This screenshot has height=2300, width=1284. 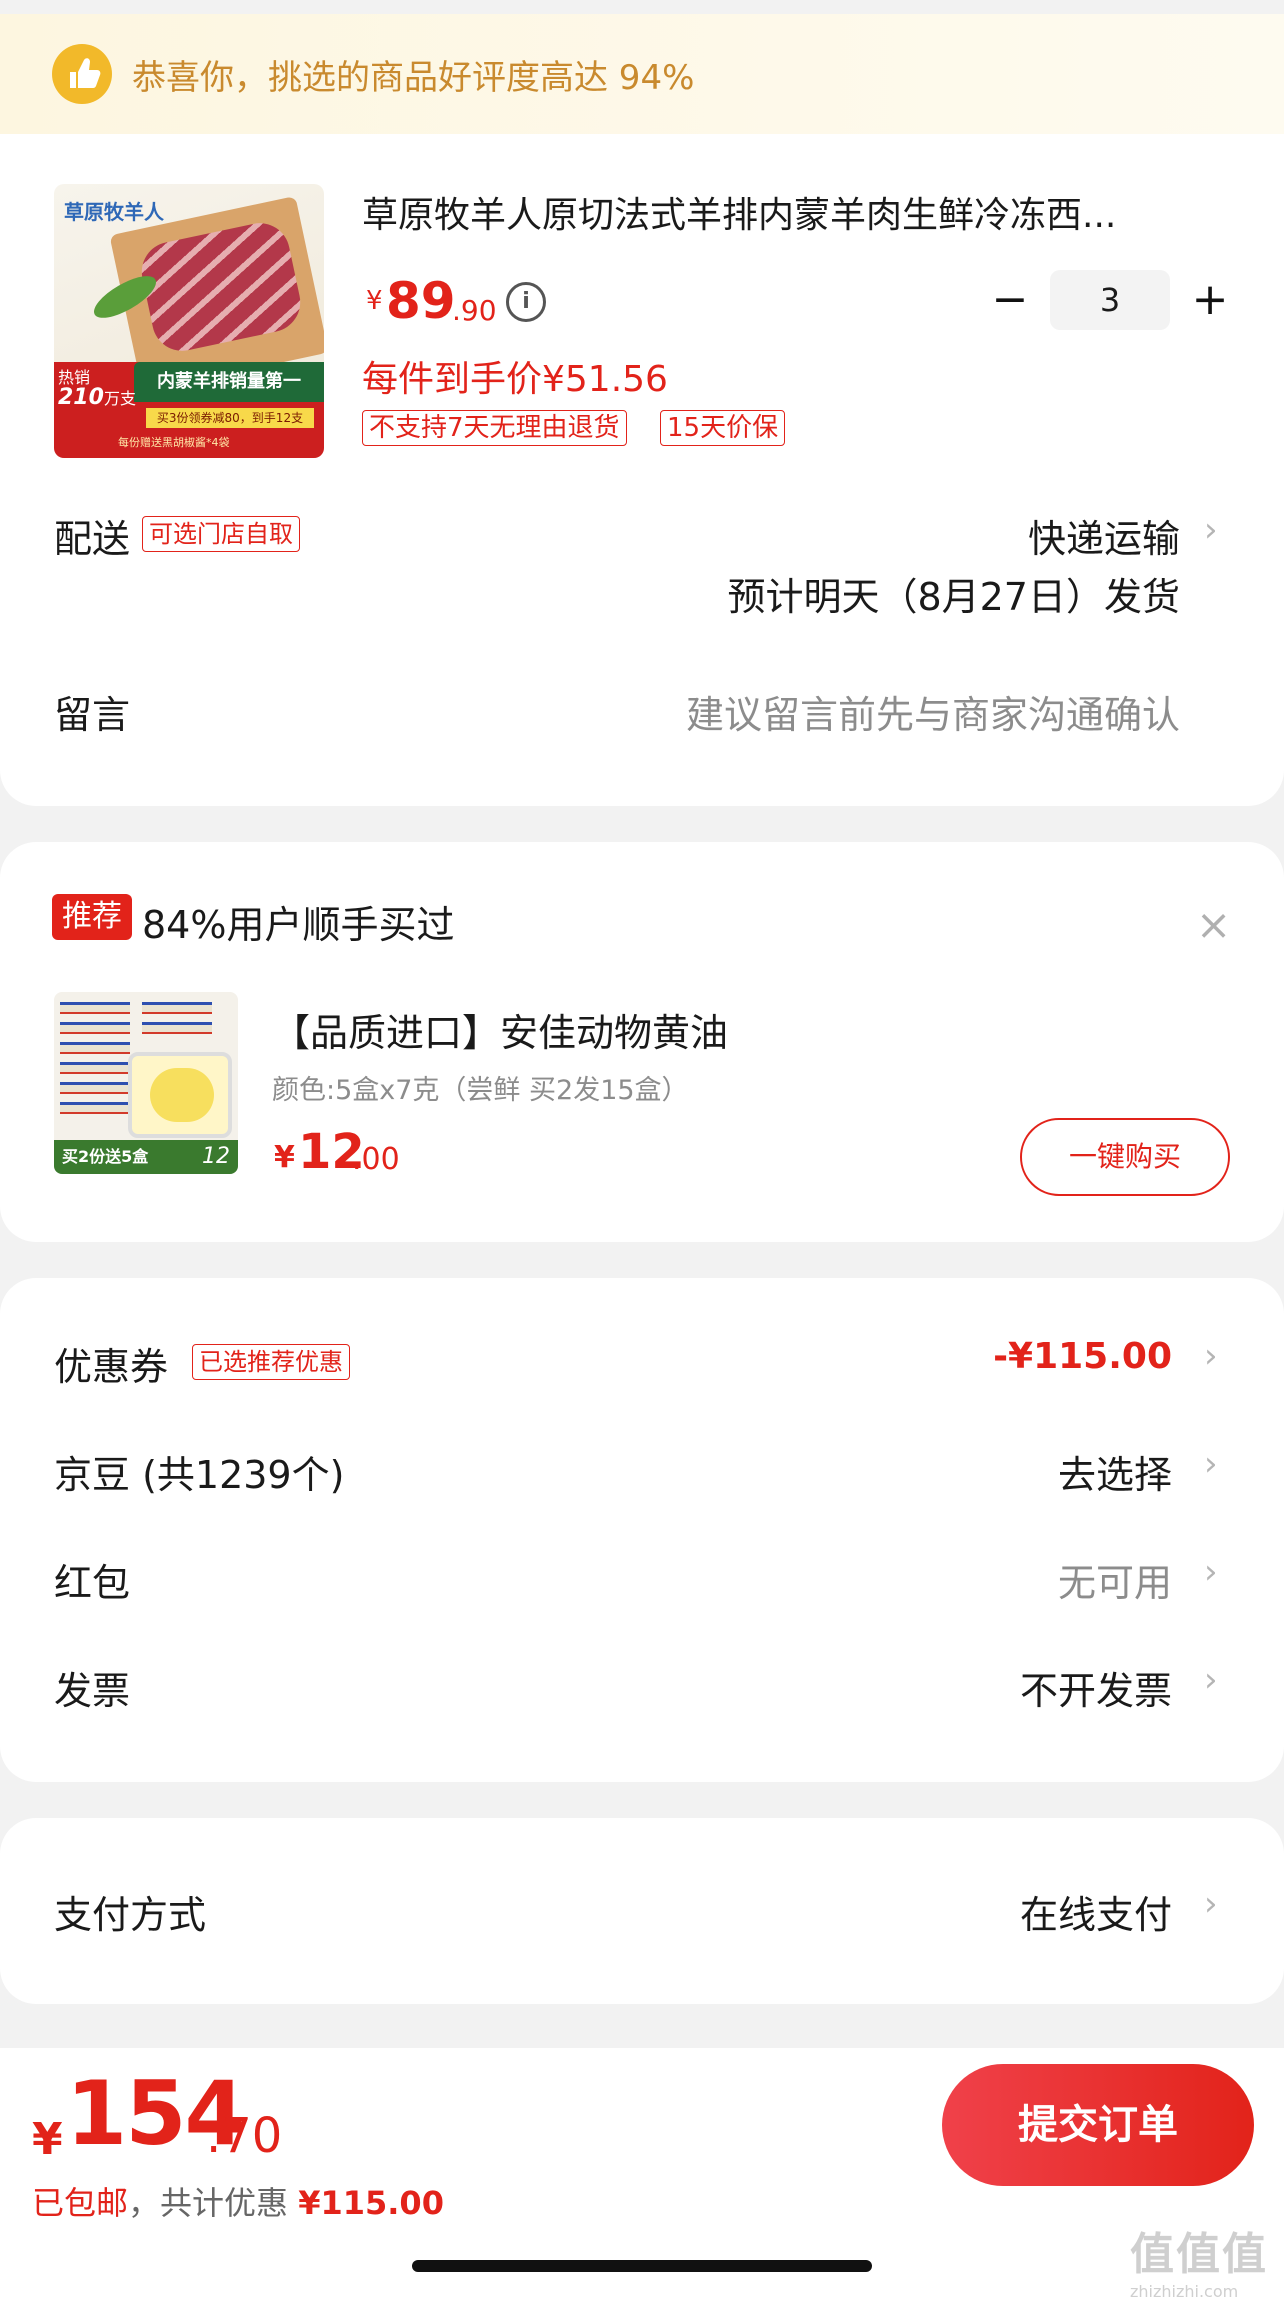 What do you see at coordinates (81, 397) in the screenshot?
I see `hot-count: 210` at bounding box center [81, 397].